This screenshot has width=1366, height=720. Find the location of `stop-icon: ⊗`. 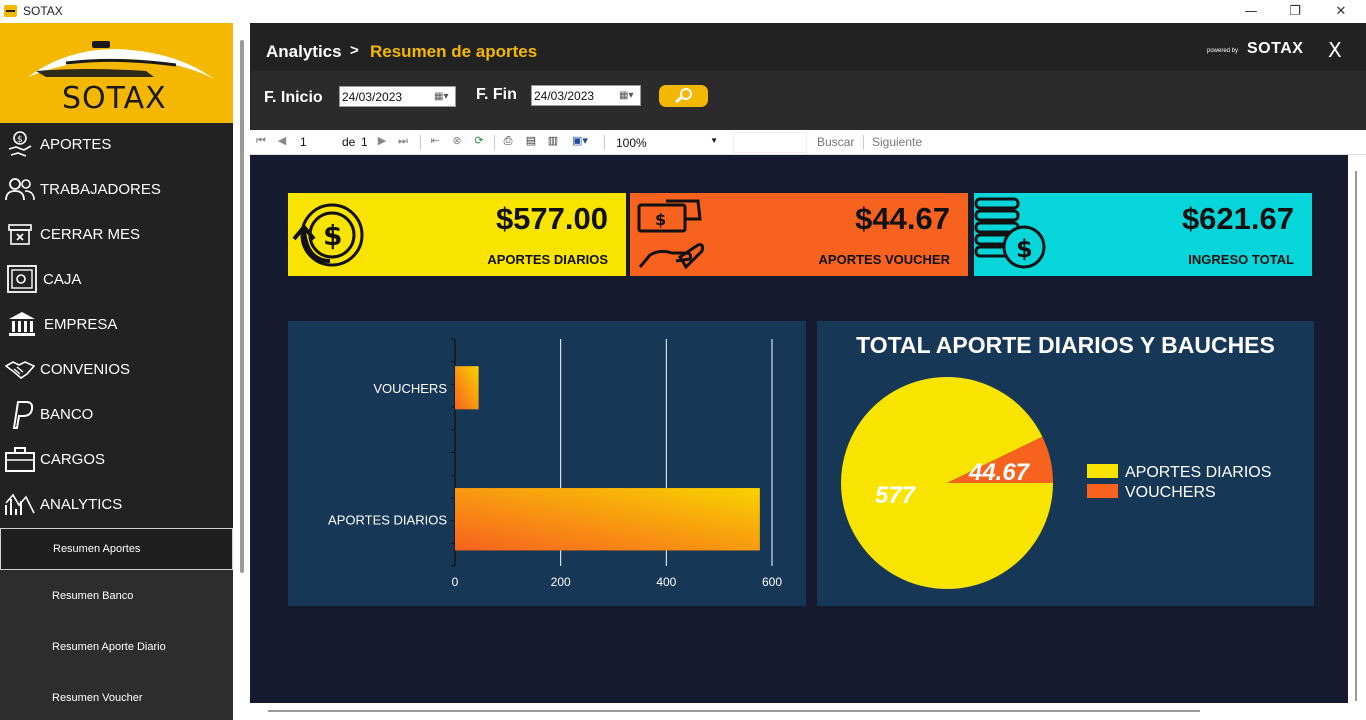

stop-icon: ⊗ is located at coordinates (457, 141).